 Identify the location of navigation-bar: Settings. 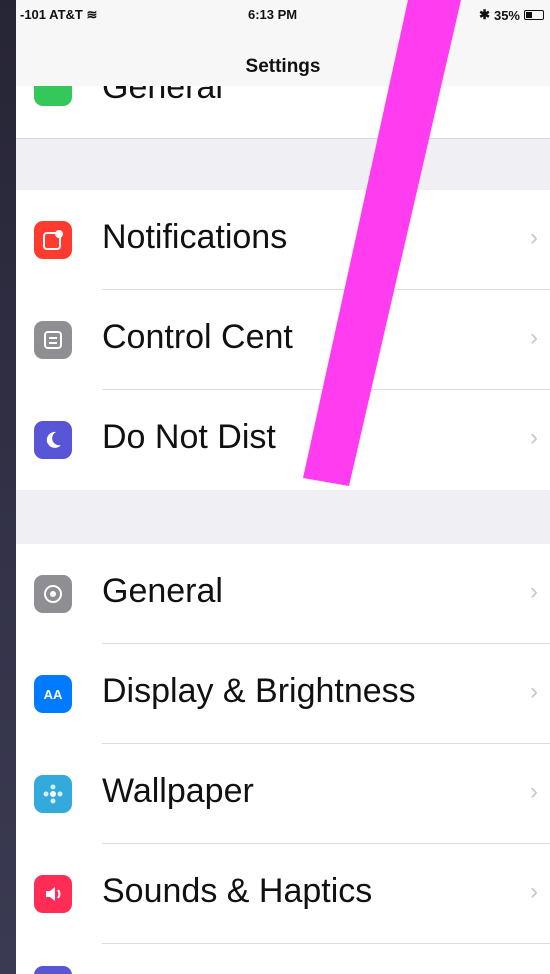
(283, 58).